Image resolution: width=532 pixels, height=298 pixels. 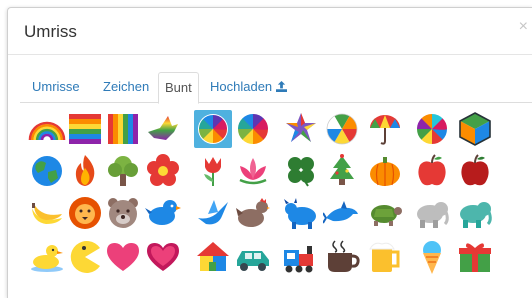 I want to click on four-leaf-clover-icon, so click(x=301, y=171).